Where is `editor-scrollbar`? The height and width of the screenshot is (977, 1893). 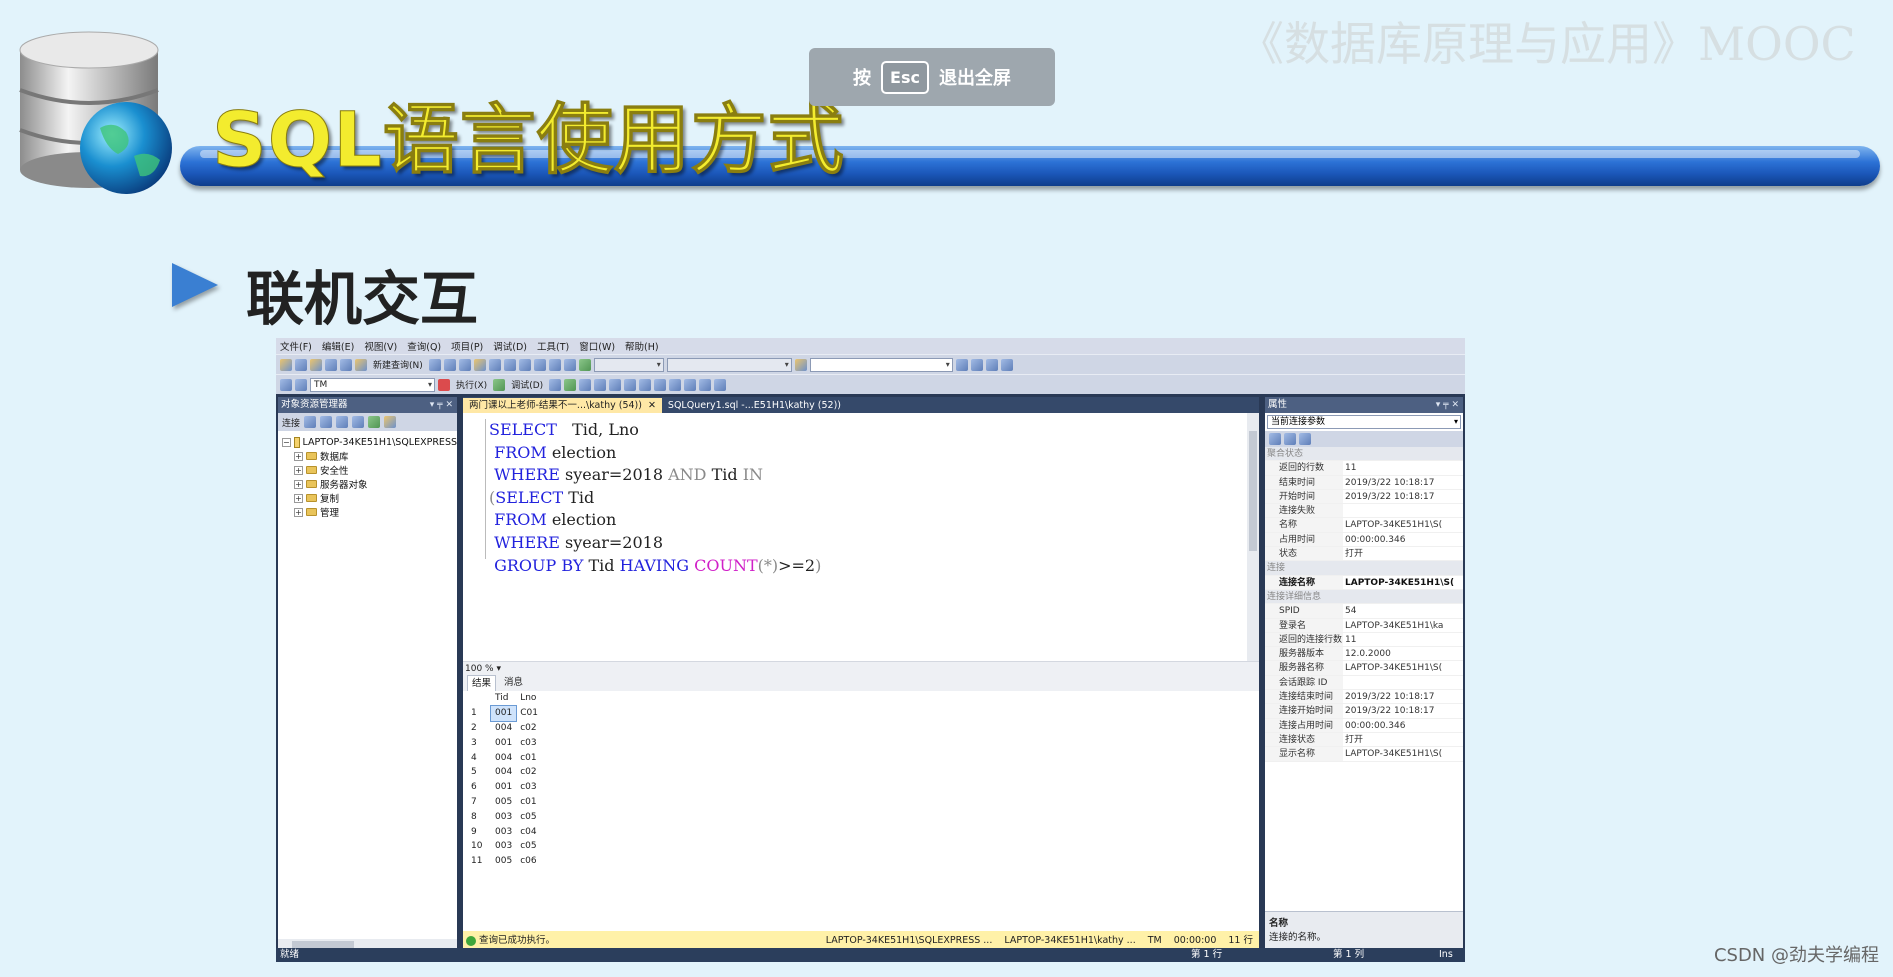
editor-scrollbar is located at coordinates (1253, 537).